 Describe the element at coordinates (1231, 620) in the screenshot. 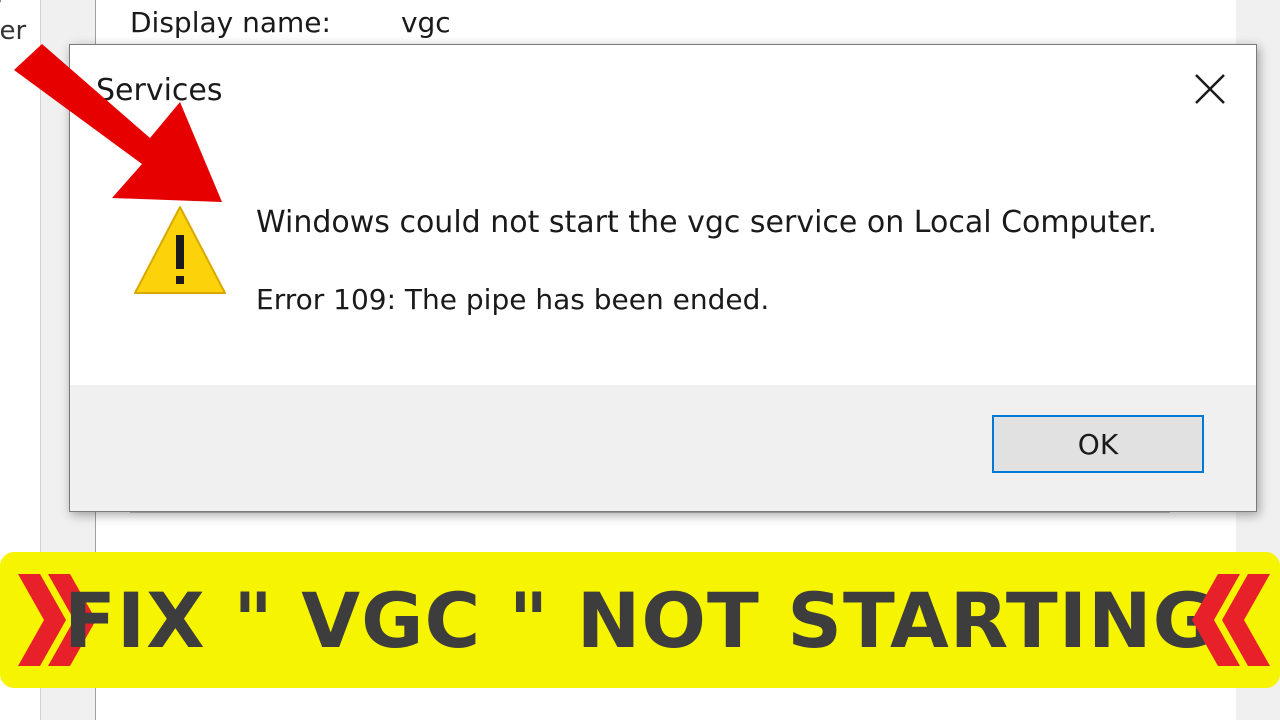

I see `double-chevron-left-icon` at that location.